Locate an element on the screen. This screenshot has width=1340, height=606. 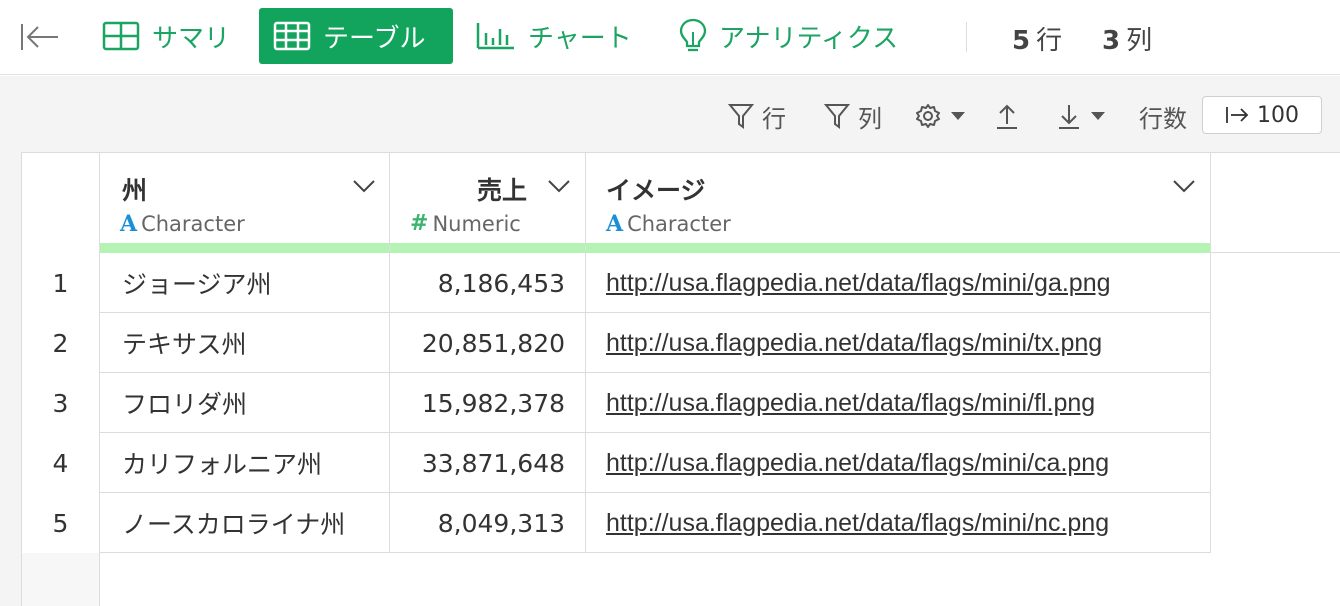
cell-state: カリフォルニア州 is located at coordinates (245, 463).